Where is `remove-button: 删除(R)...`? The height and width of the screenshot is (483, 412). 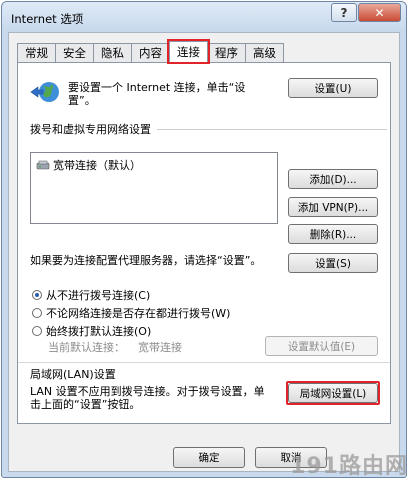 remove-button: 删除(R)... is located at coordinates (333, 234).